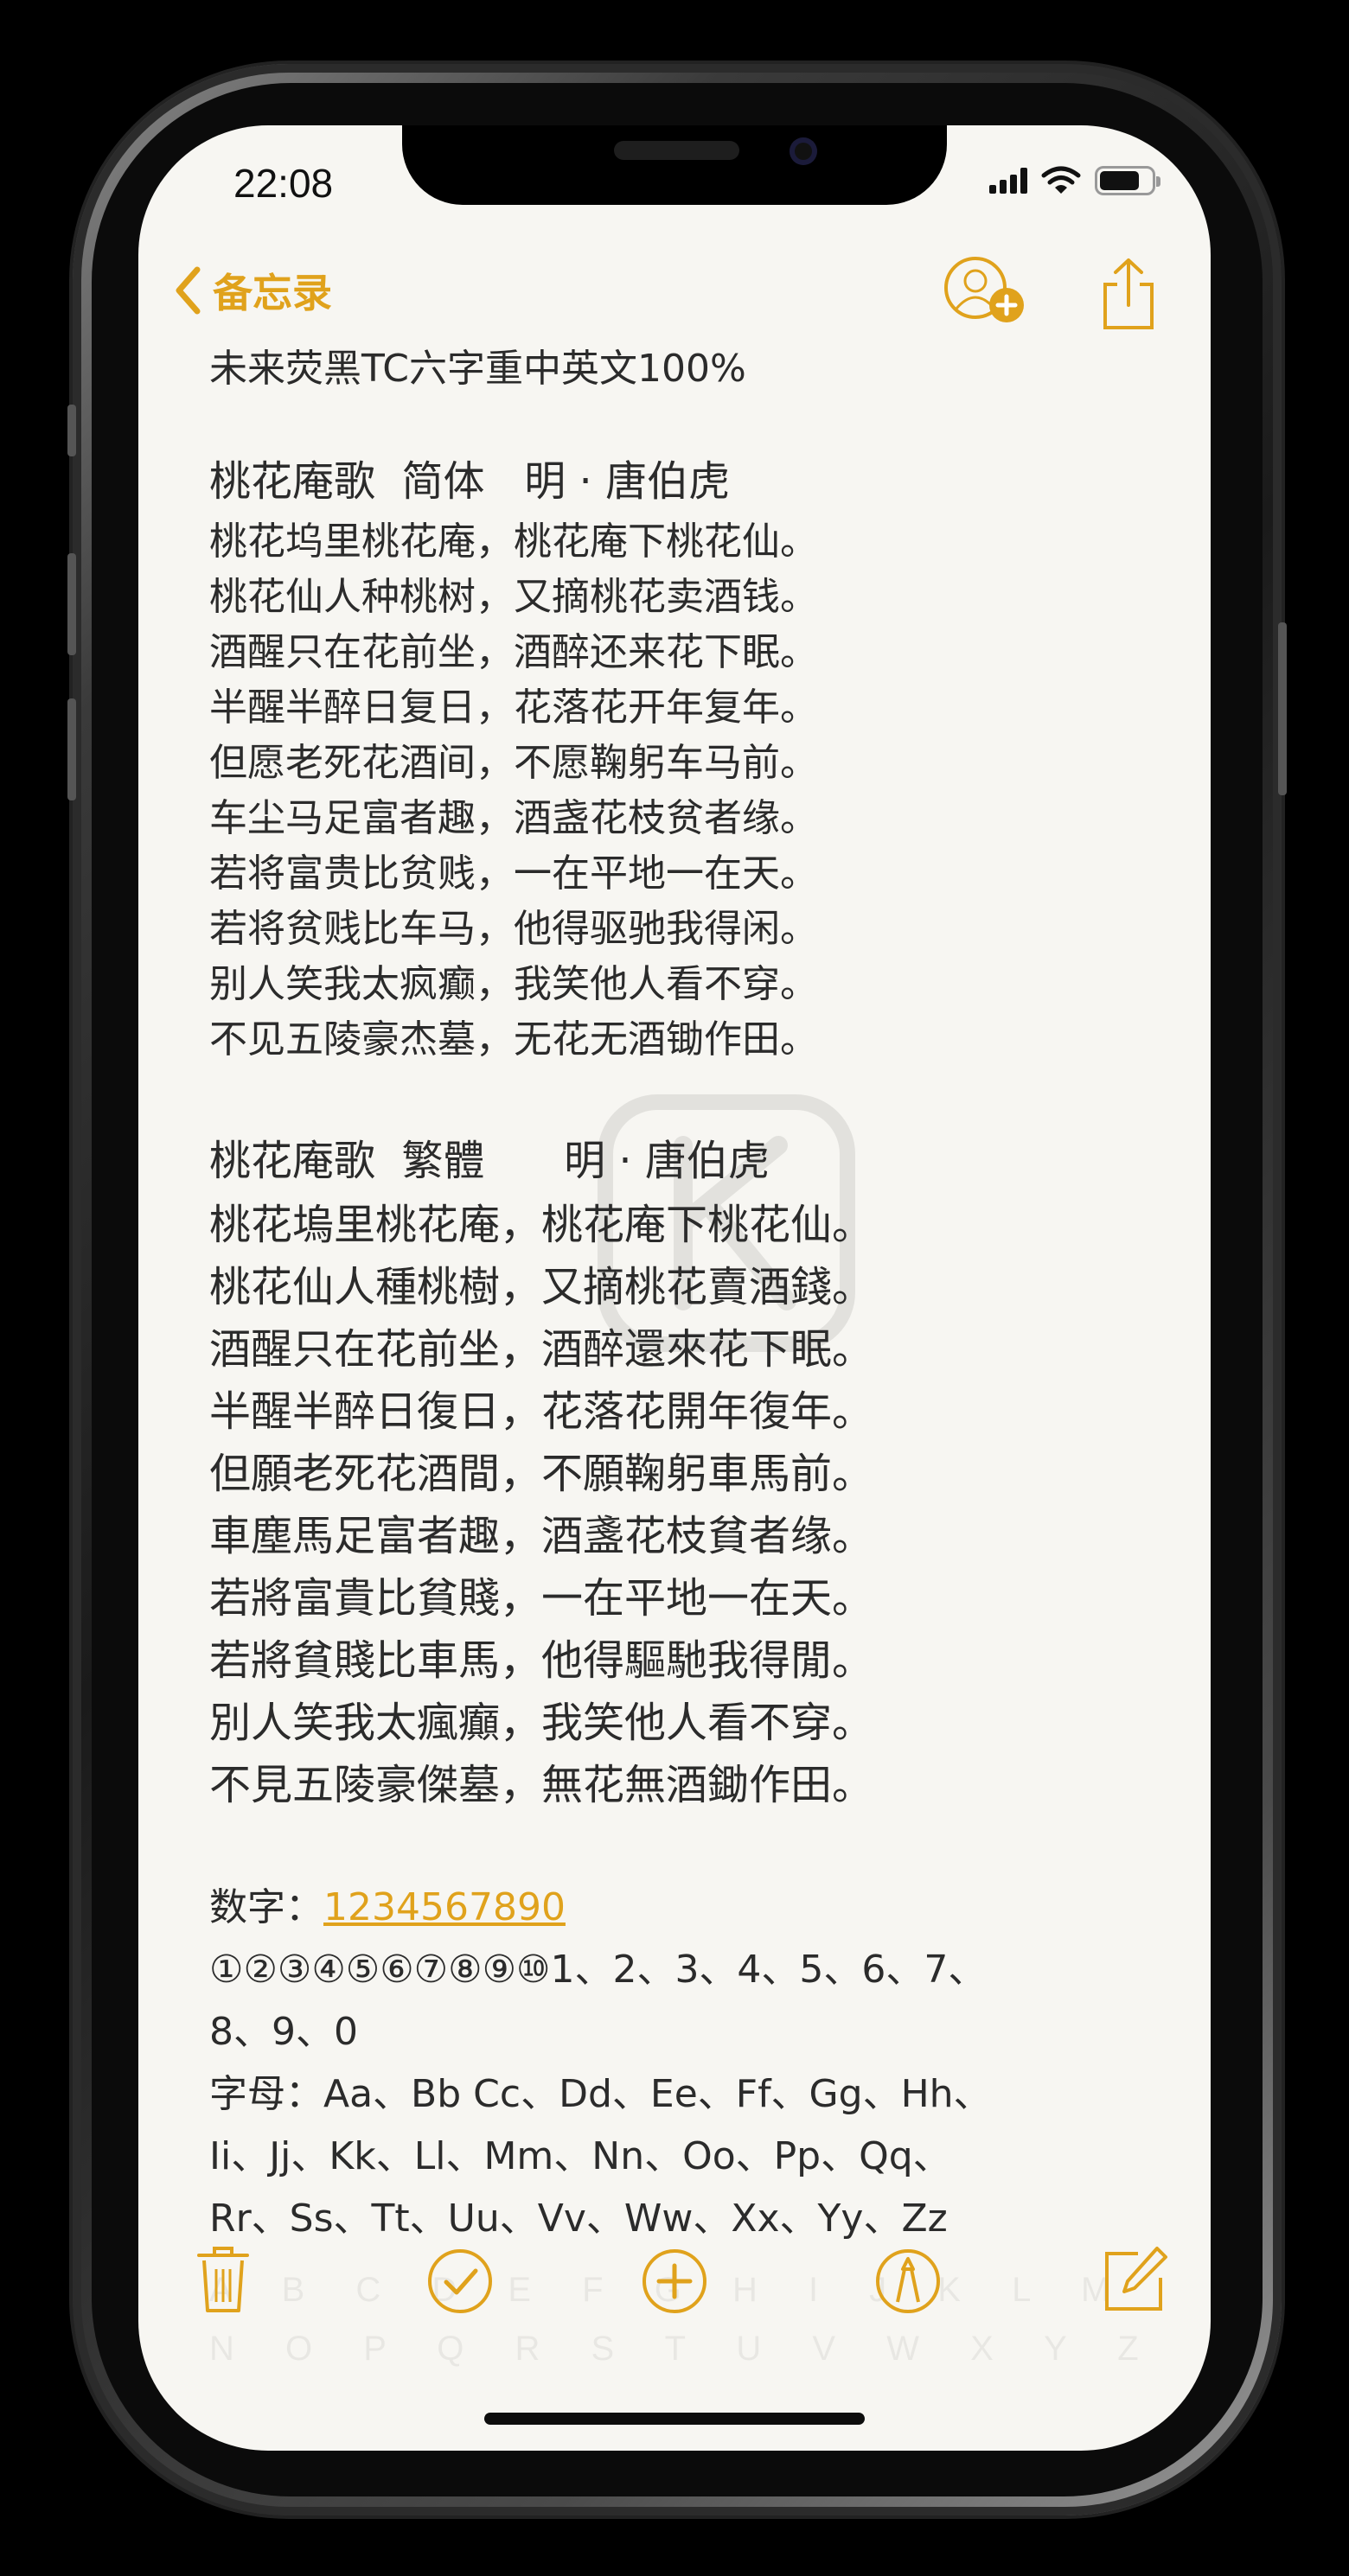 The image size is (1349, 2576). Describe the element at coordinates (541, 1536) in the screenshot. I see `poem-line: 車塵馬足富者趣，酒盞花枝貧者缘。` at that location.